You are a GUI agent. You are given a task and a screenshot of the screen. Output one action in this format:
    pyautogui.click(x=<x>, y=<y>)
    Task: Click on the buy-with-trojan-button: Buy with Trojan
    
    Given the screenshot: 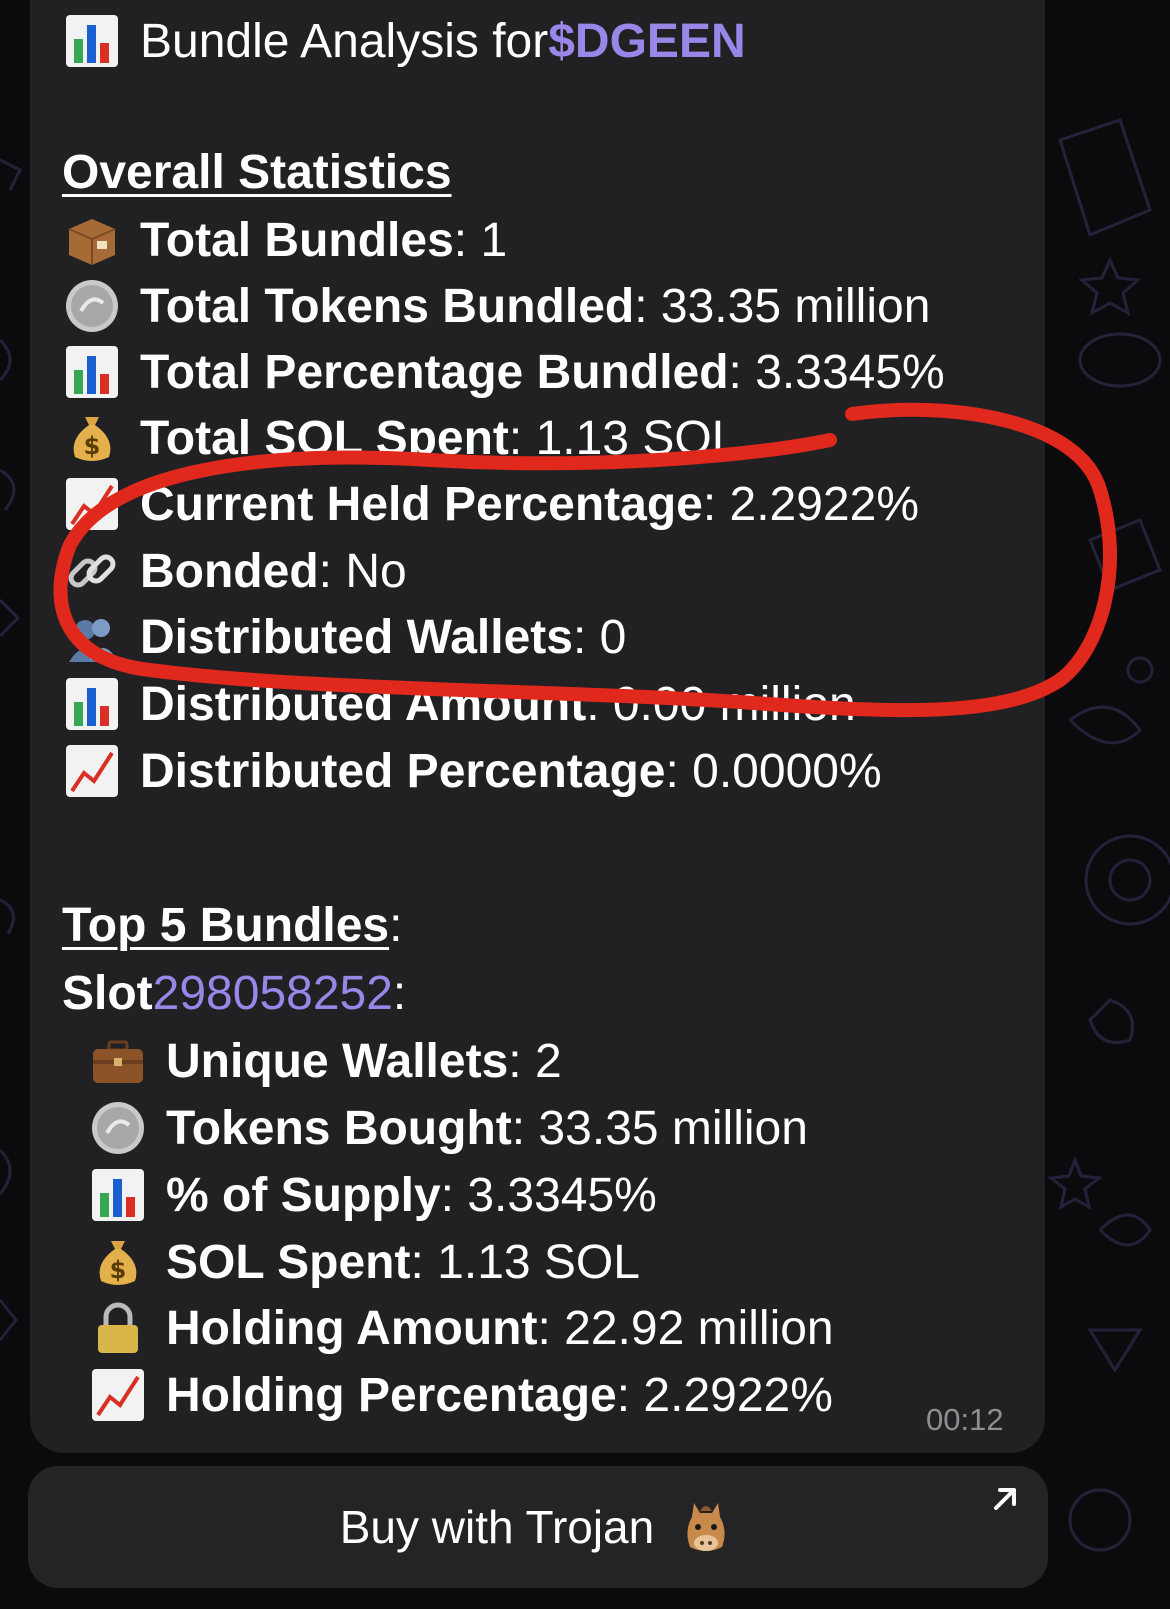 What is the action you would take?
    pyautogui.click(x=538, y=1527)
    